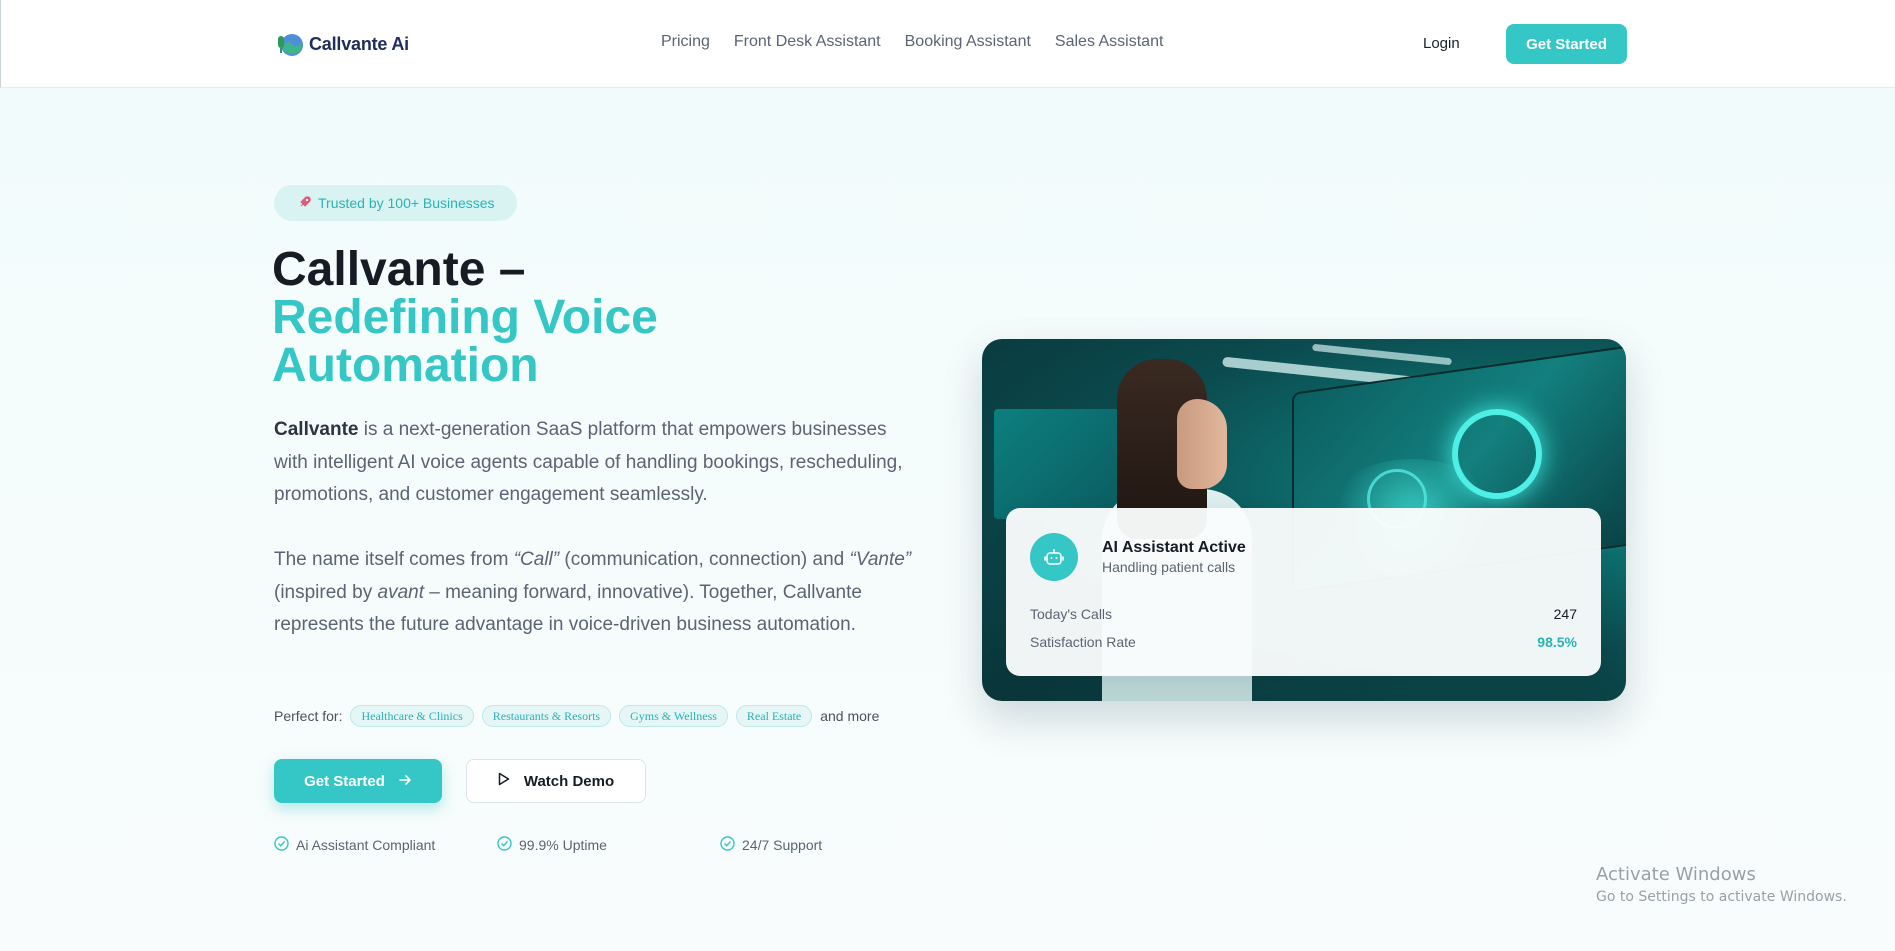  What do you see at coordinates (405, 365) in the screenshot?
I see `hero-title-line3: Automation` at bounding box center [405, 365].